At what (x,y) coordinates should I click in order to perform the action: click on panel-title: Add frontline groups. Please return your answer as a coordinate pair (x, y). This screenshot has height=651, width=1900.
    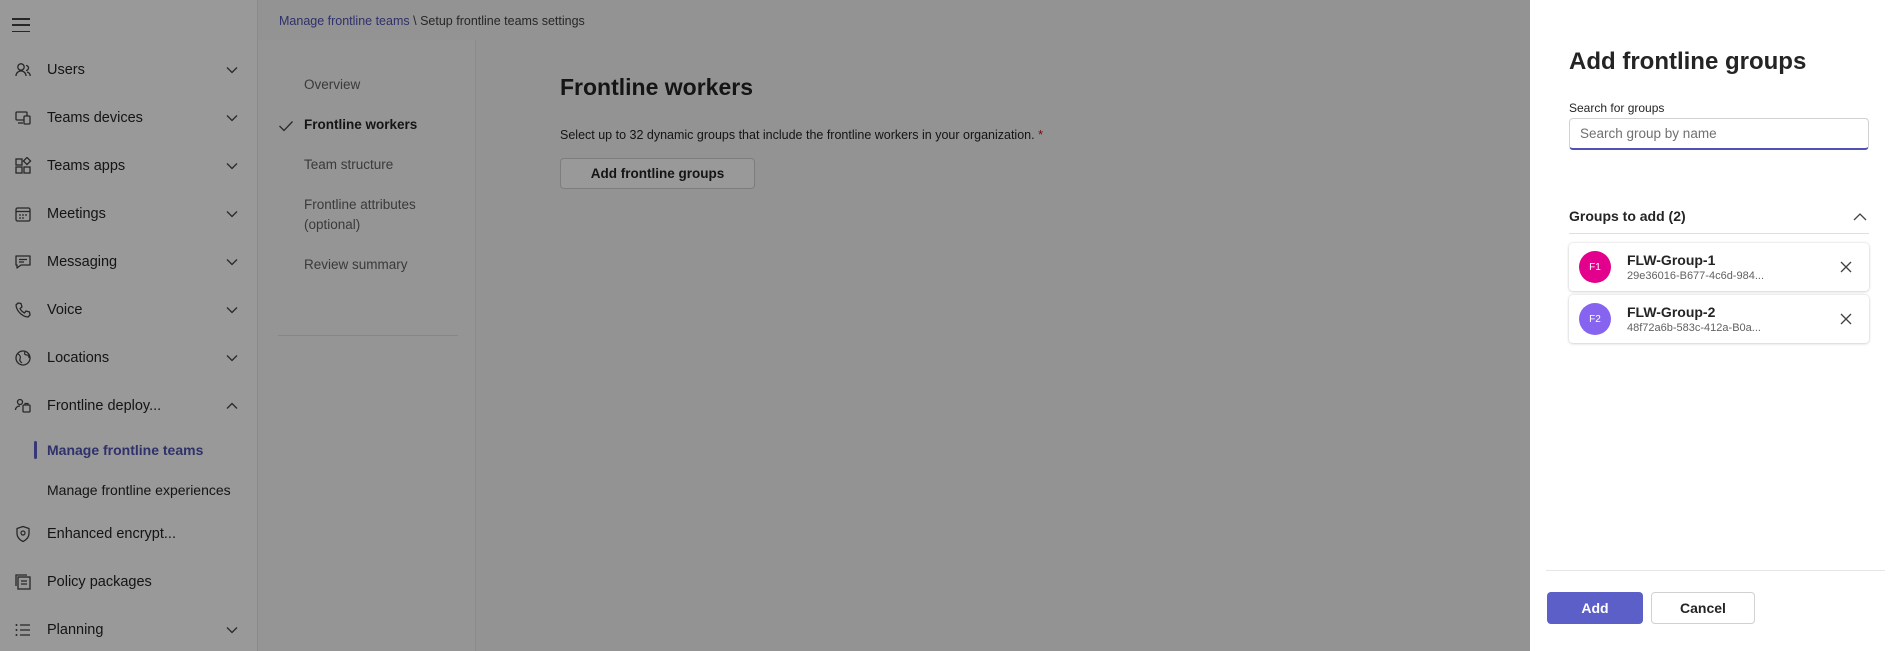
    Looking at the image, I should click on (1688, 61).